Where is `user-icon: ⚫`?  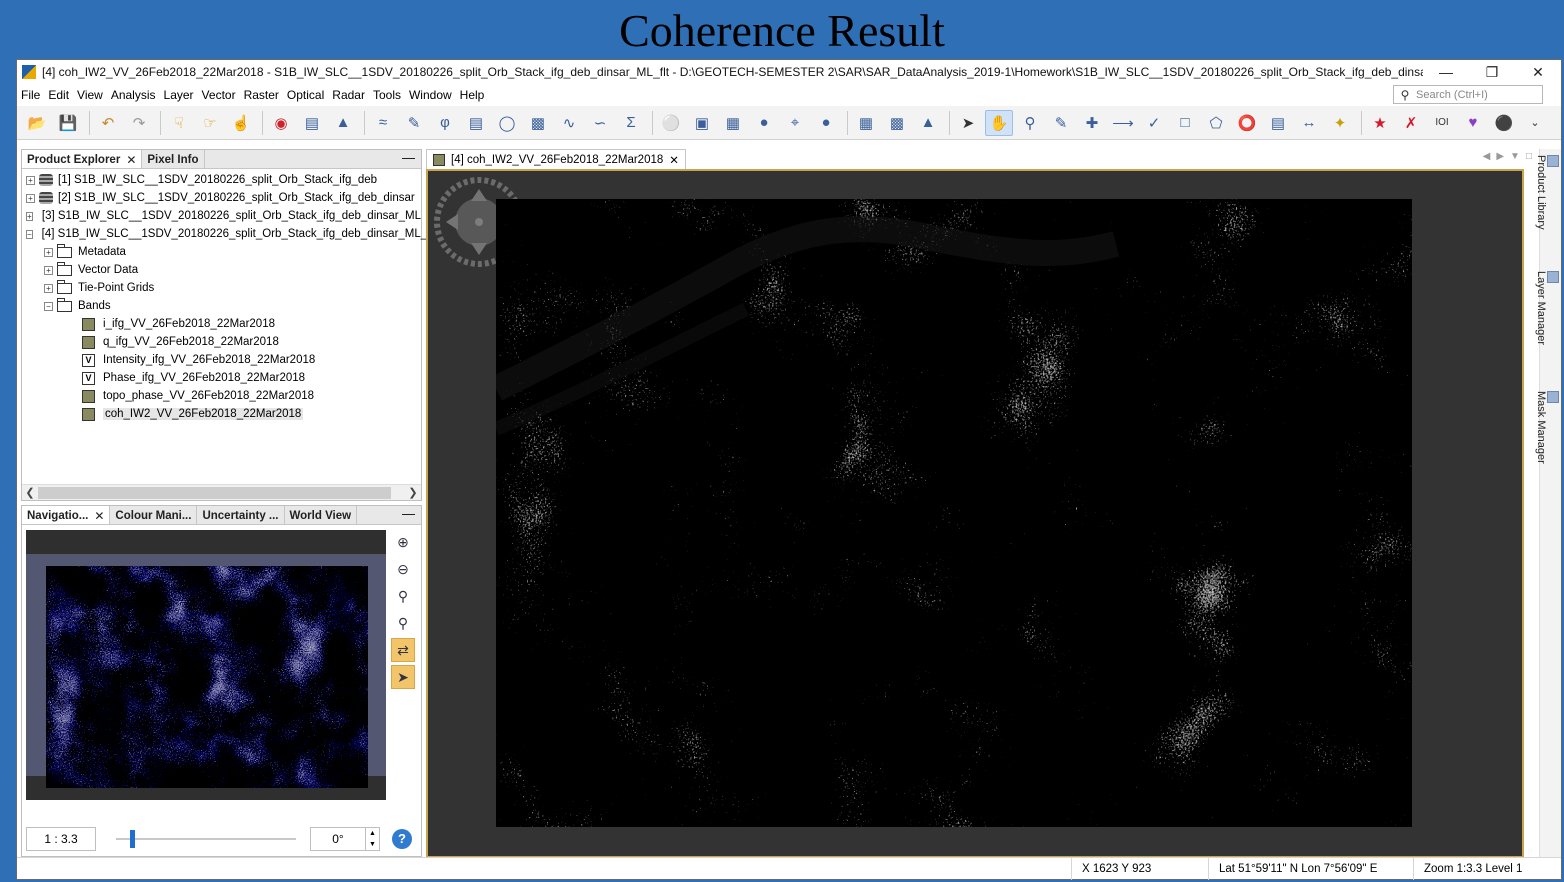
user-icon: ⚫ is located at coordinates (1504, 123).